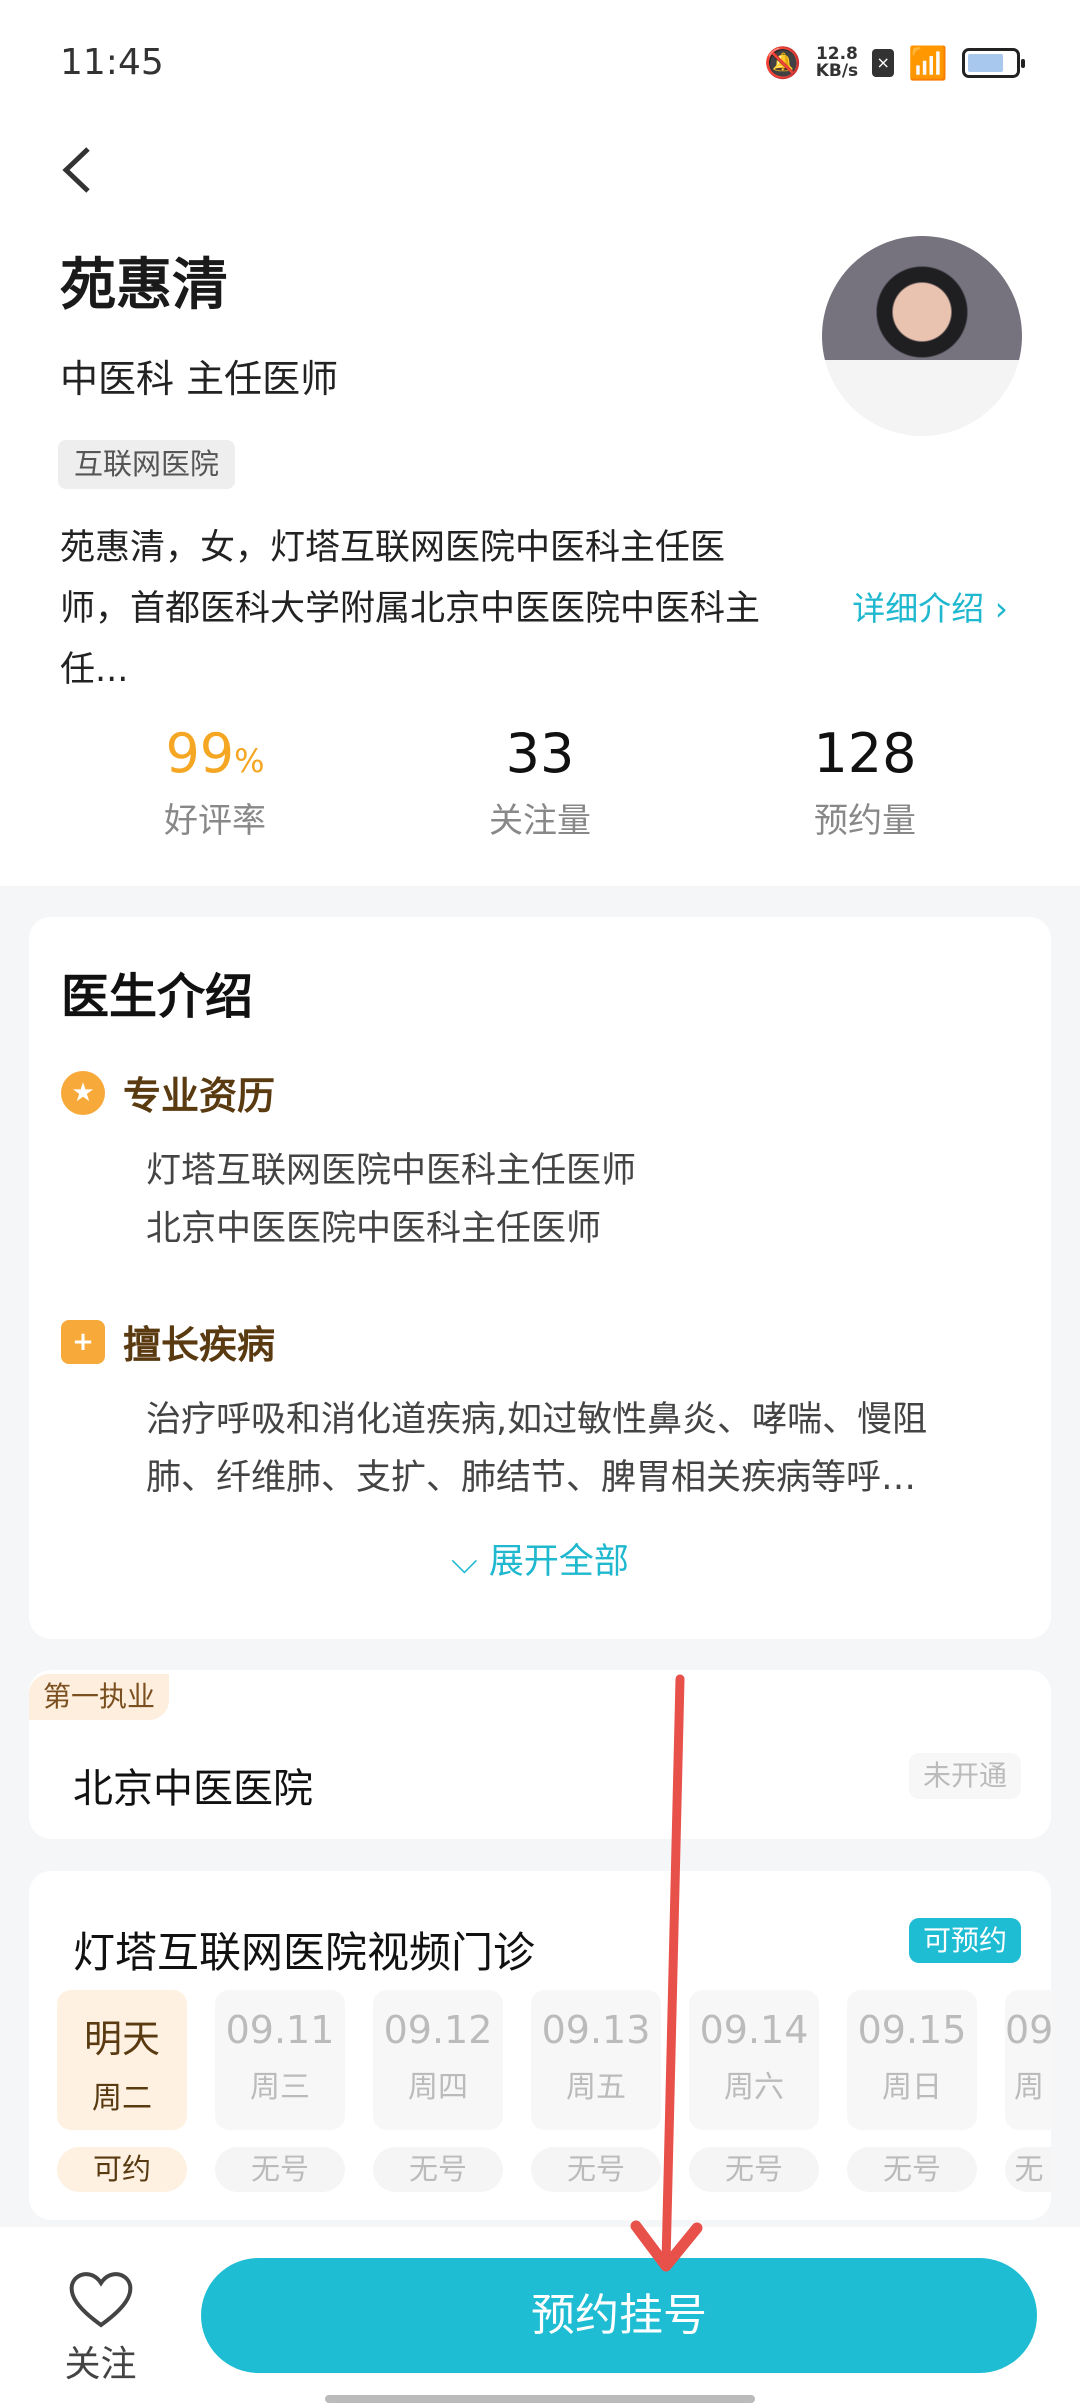  I want to click on qual-line: 北京中医医院中医科主任医师, so click(374, 1229).